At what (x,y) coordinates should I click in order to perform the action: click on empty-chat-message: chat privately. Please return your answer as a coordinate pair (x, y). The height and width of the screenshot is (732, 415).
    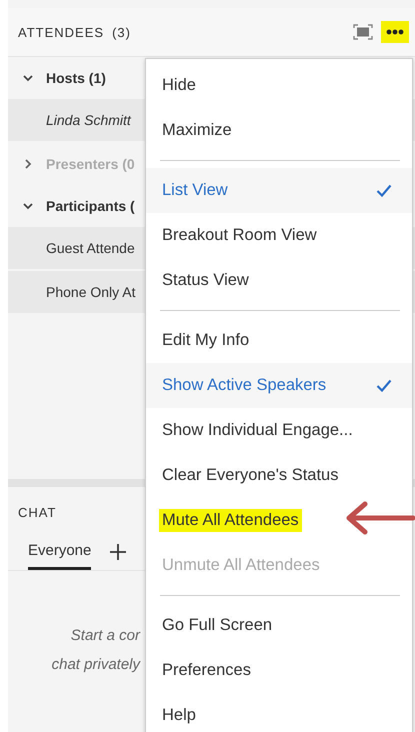
    Looking at the image, I should click on (95, 665).